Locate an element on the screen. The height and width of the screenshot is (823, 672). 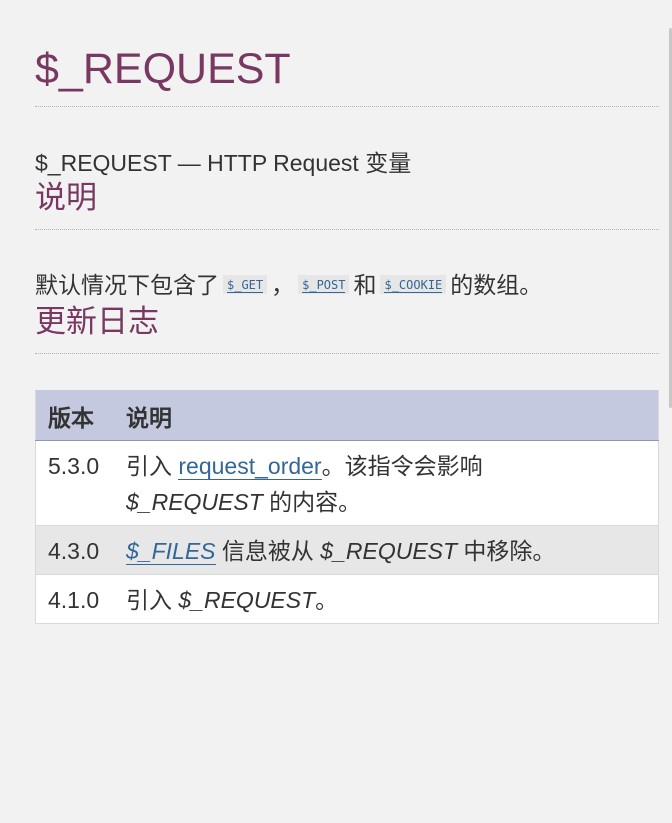
description-paragraph: 默认情况下包含了 $_GET ， $_POST 和 $_COOKIE 的数组。 is located at coordinates (347, 266).